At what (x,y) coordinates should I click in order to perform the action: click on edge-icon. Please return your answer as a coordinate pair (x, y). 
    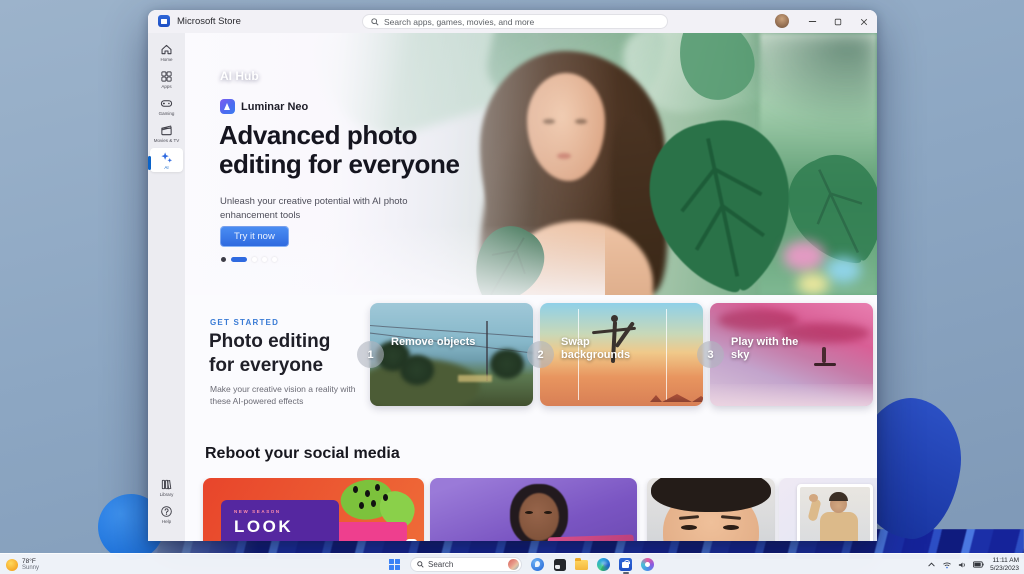
    Looking at the image, I should click on (603, 564).